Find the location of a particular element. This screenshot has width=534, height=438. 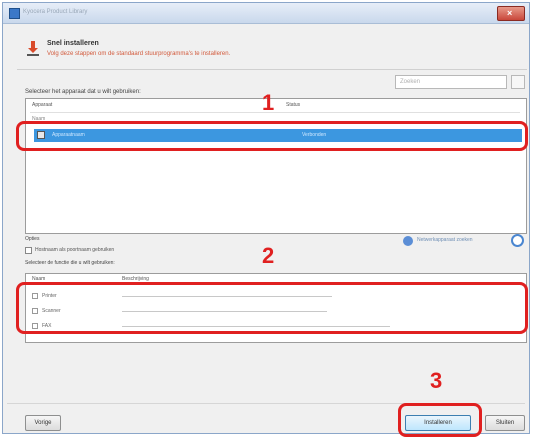

hostname-checkbox-label: Hostnaam als poortnaam gebruiken is located at coordinates (75, 250).